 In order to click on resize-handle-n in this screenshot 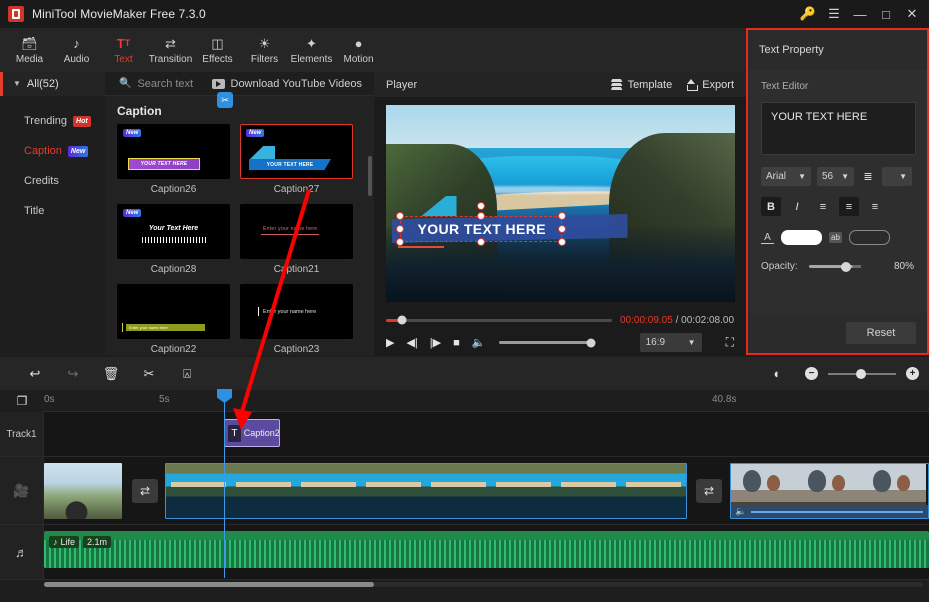, I will do `click(480, 216)`.